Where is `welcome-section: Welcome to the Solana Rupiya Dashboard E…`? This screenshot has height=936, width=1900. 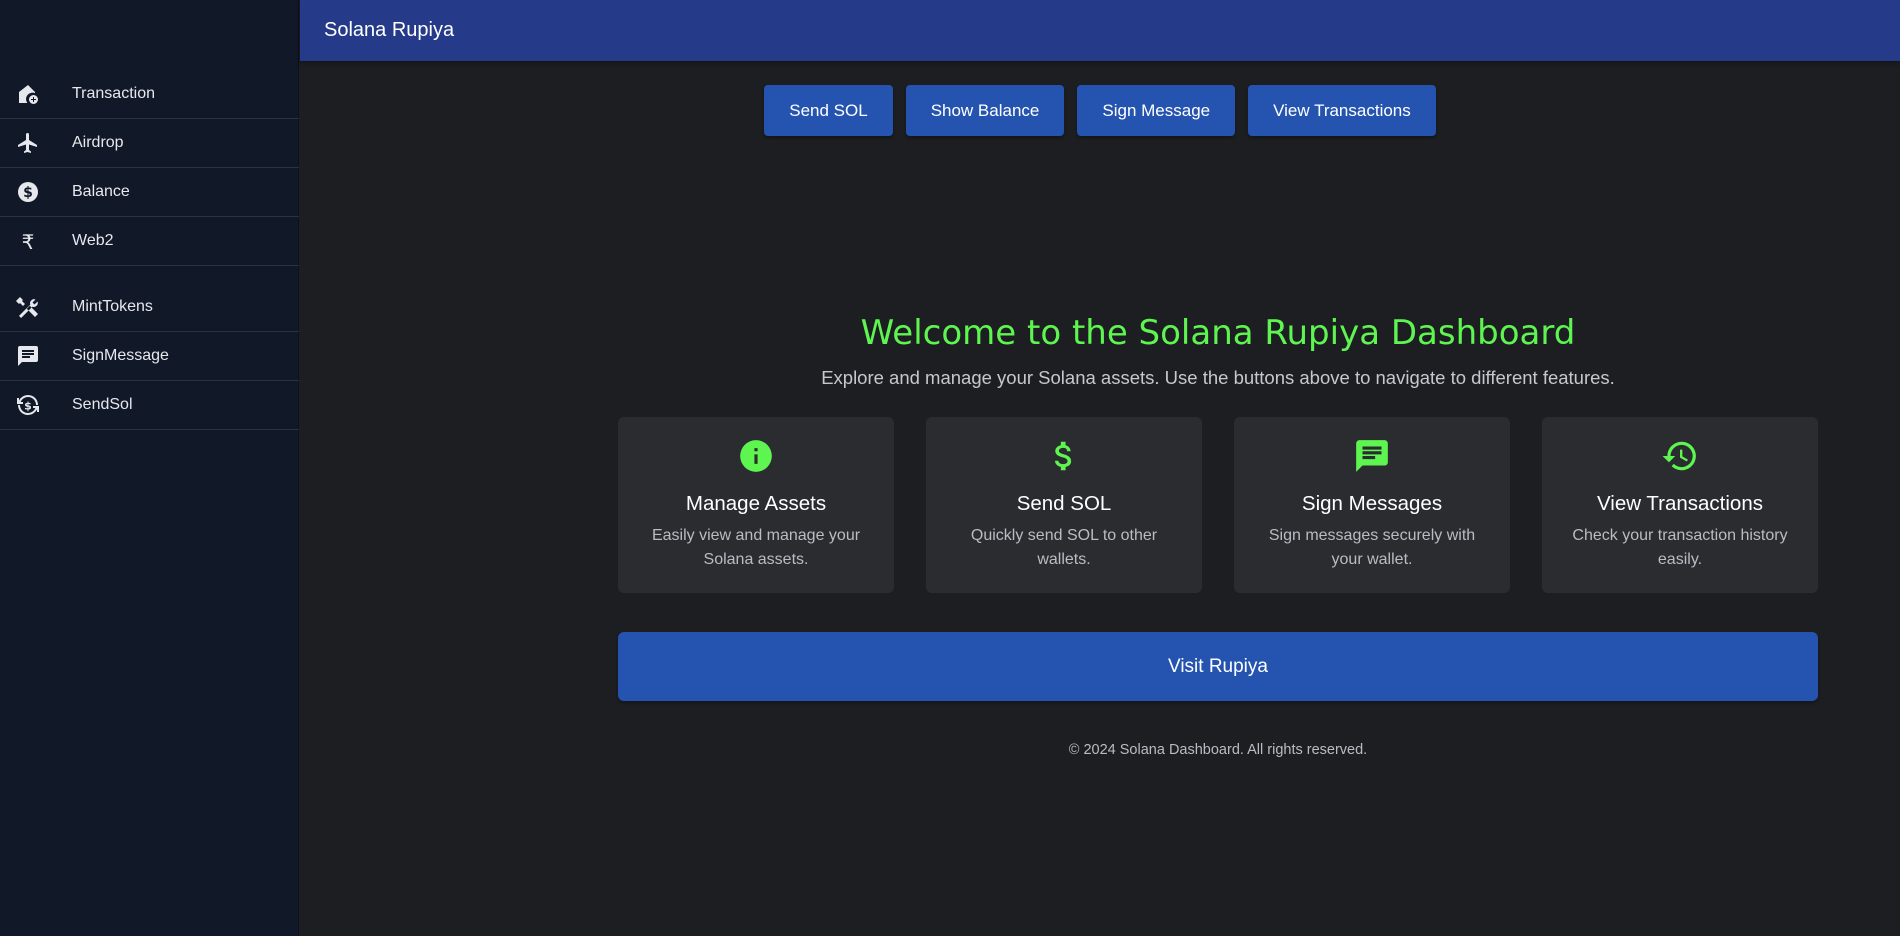 welcome-section: Welcome to the Solana Rupiya Dashboard E… is located at coordinates (1218, 351).